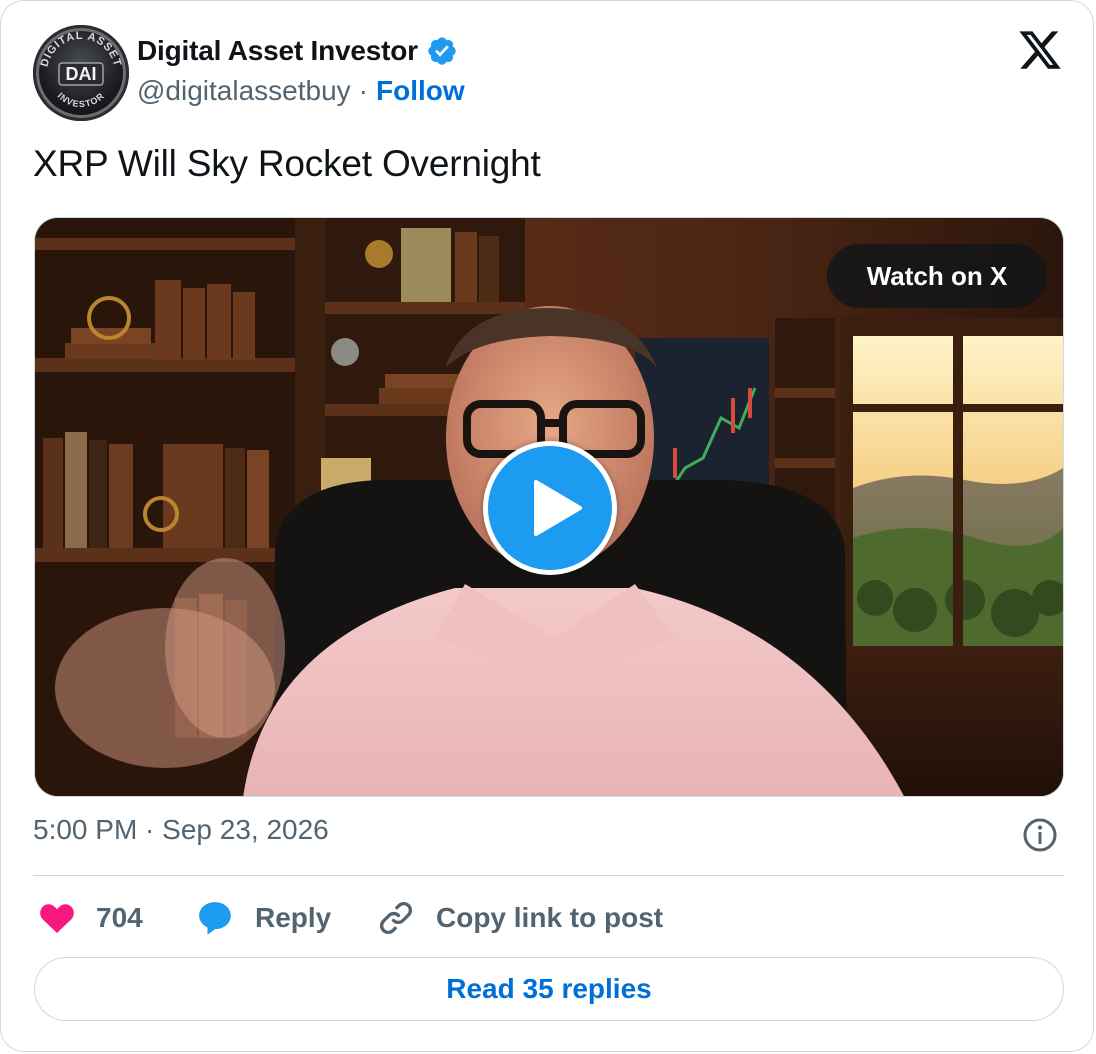  I want to click on author-handle: @digitalassetbuy, so click(244, 91).